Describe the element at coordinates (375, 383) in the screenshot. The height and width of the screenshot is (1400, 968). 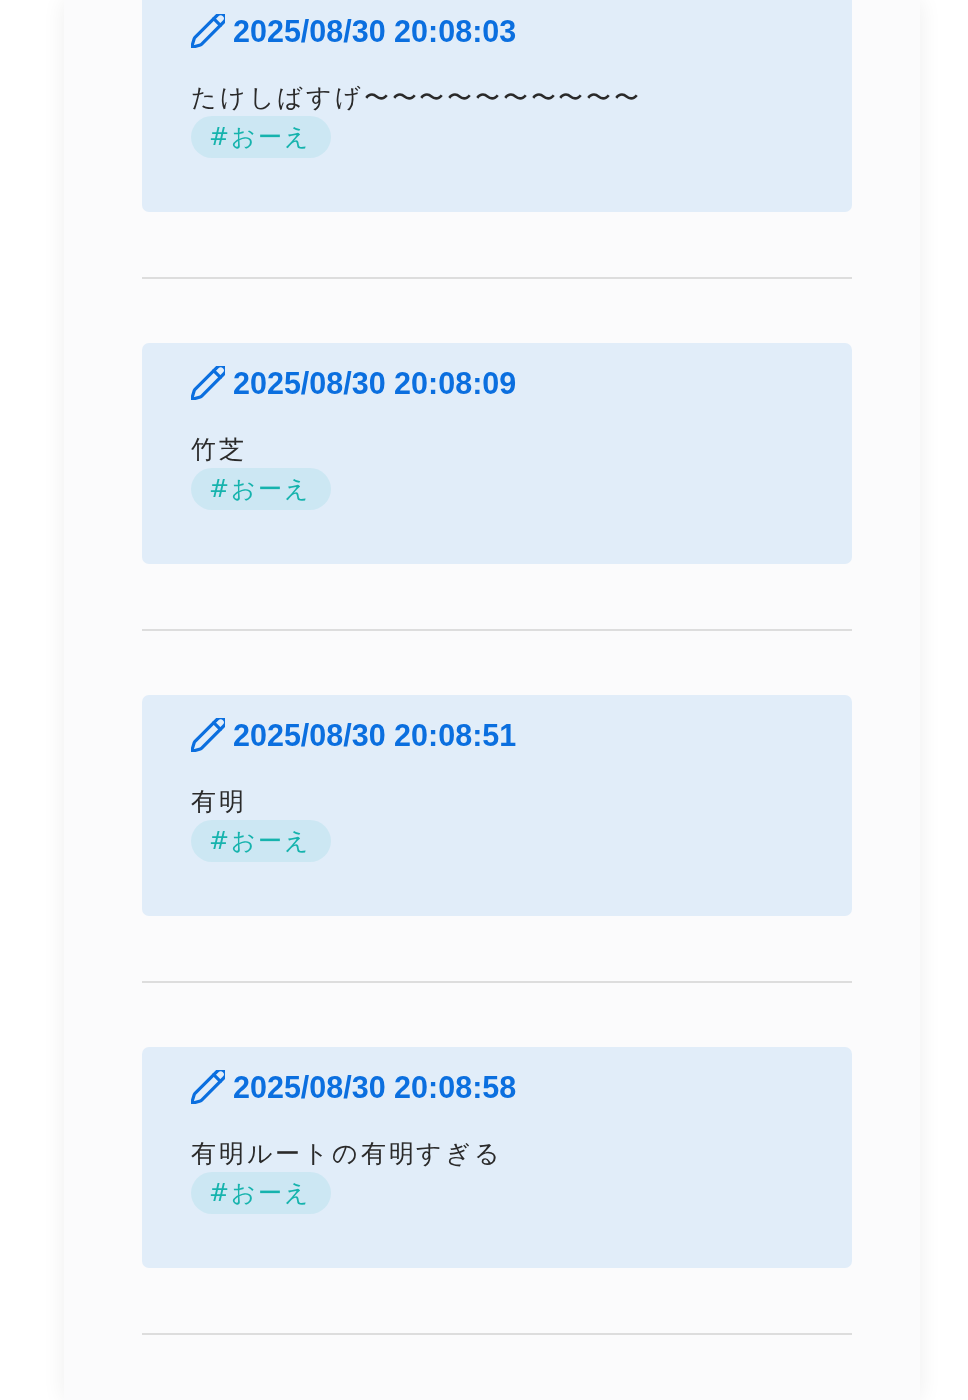
I see `post-timestamp: 2025/08/30 20:08:09` at that location.